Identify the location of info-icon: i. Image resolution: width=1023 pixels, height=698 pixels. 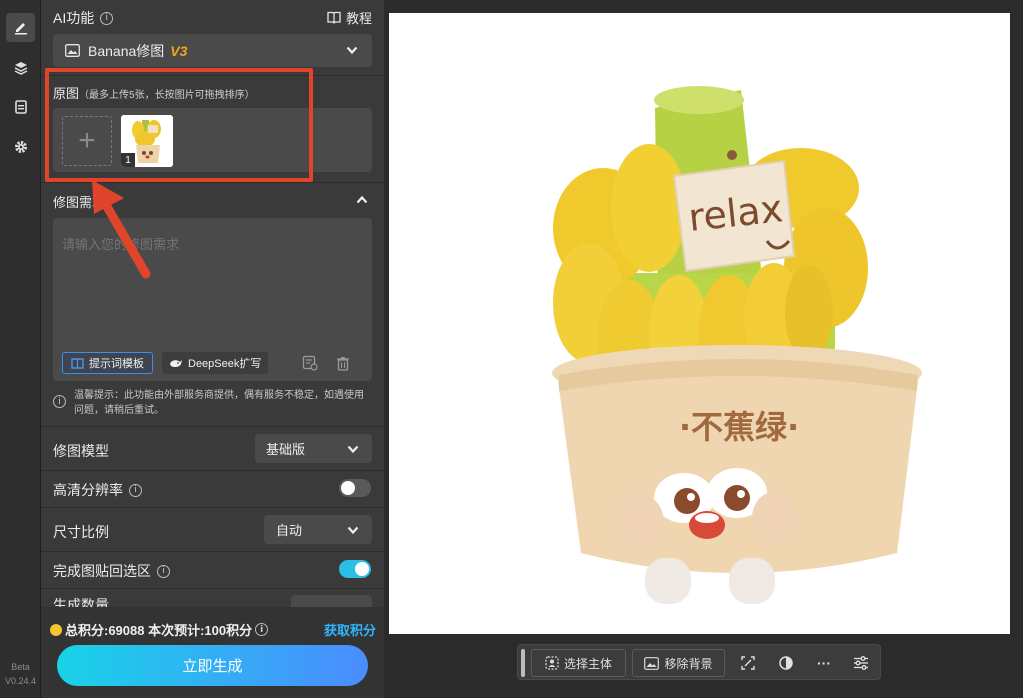
(107, 18).